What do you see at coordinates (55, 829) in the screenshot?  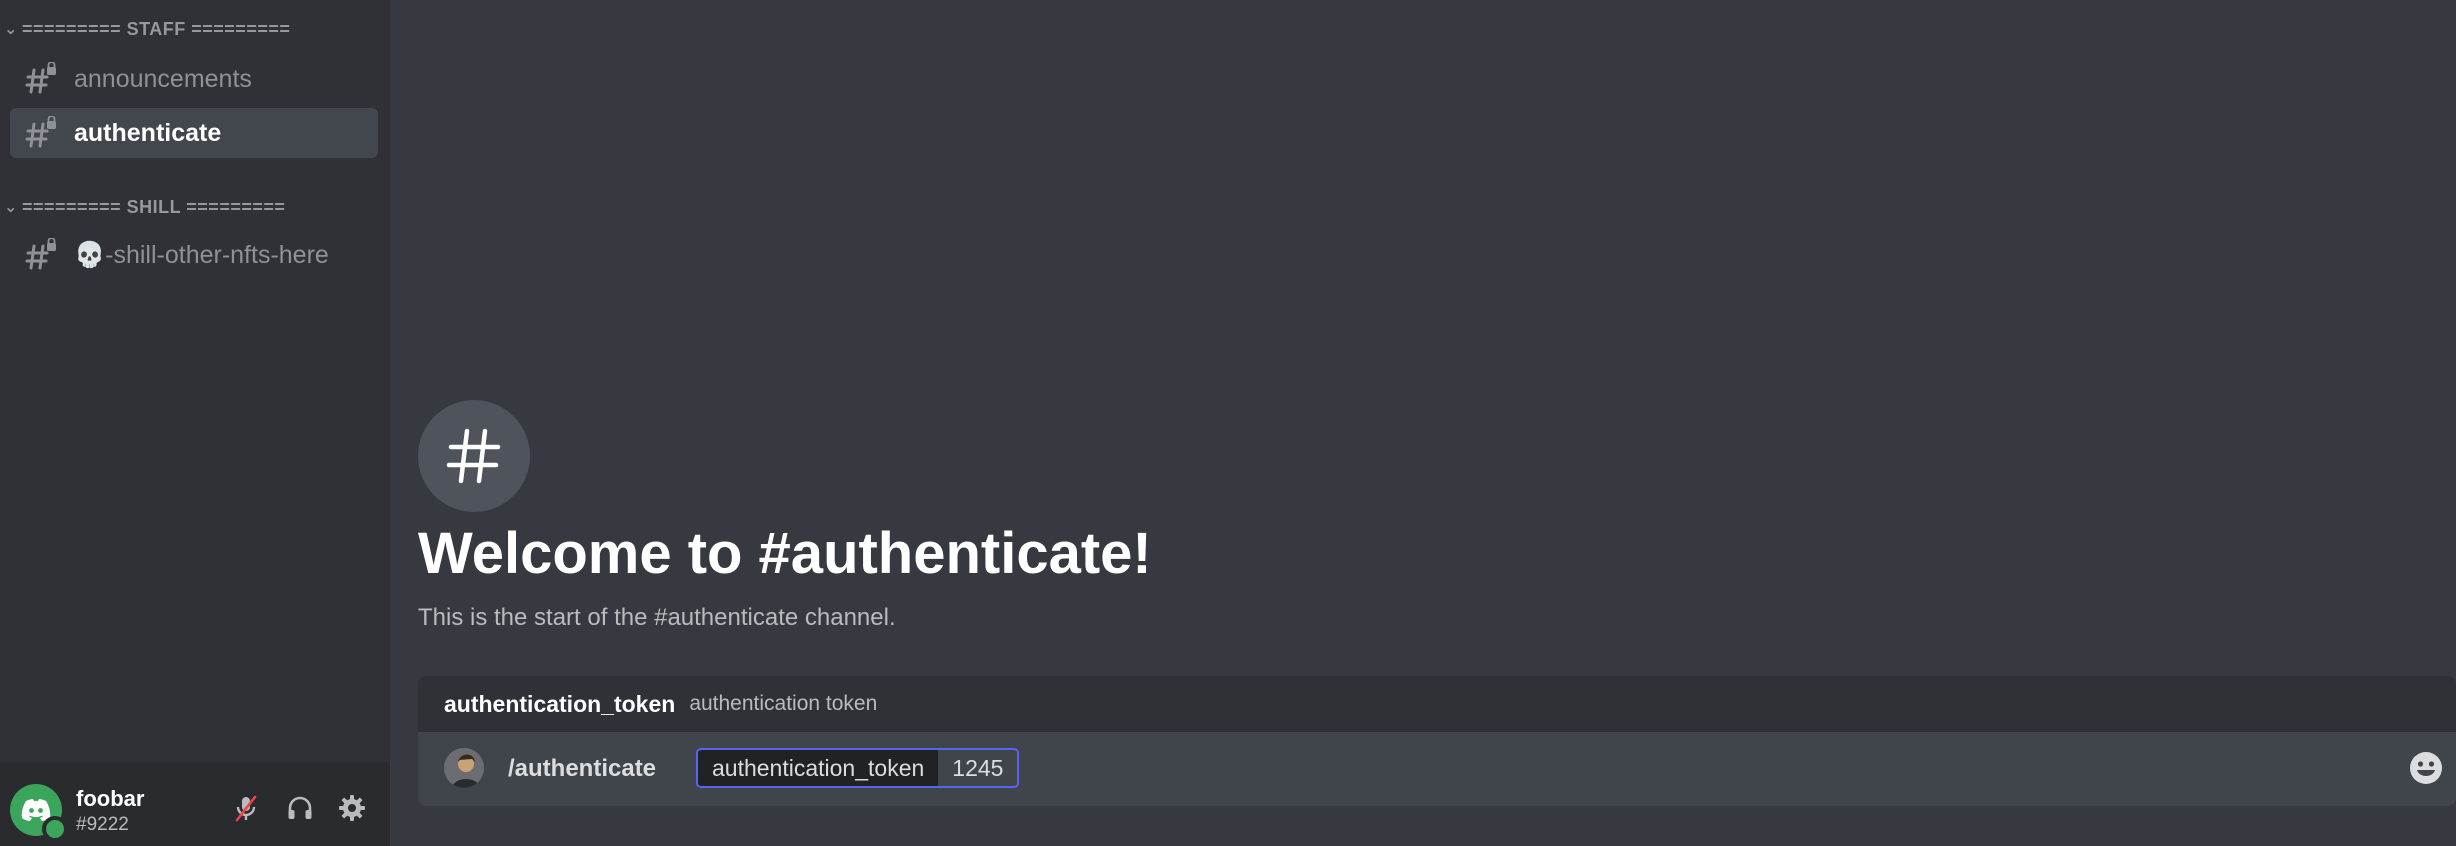 I see `status-online-indicator` at bounding box center [55, 829].